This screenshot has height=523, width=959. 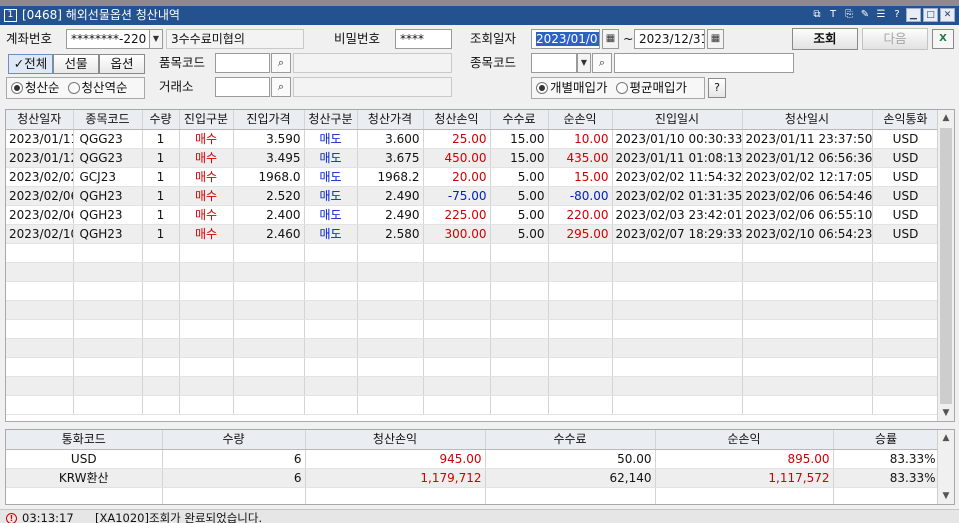 I want to click on copy-icon: ⎘, so click(x=849, y=15).